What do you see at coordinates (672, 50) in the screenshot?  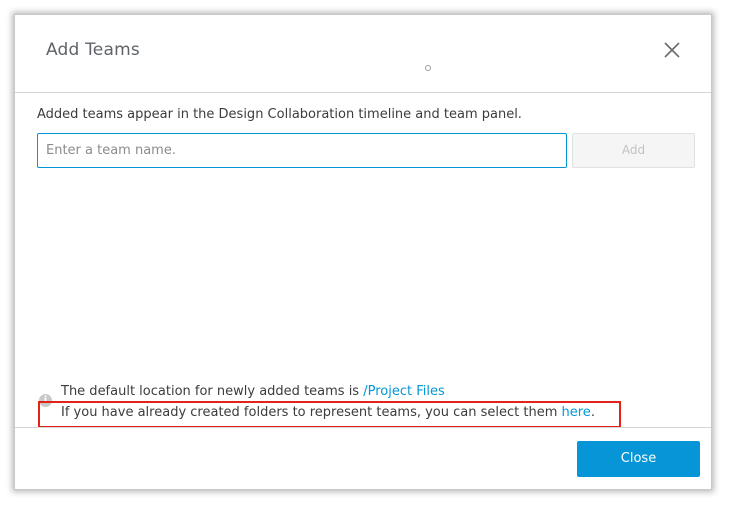 I see `close-icon` at bounding box center [672, 50].